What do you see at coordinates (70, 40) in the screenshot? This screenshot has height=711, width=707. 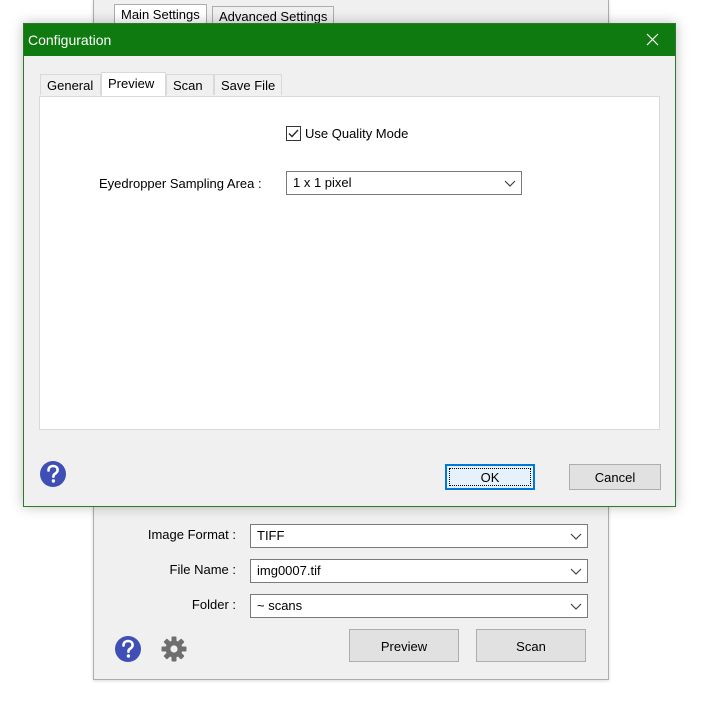 I see `dialog-title: Configuration` at bounding box center [70, 40].